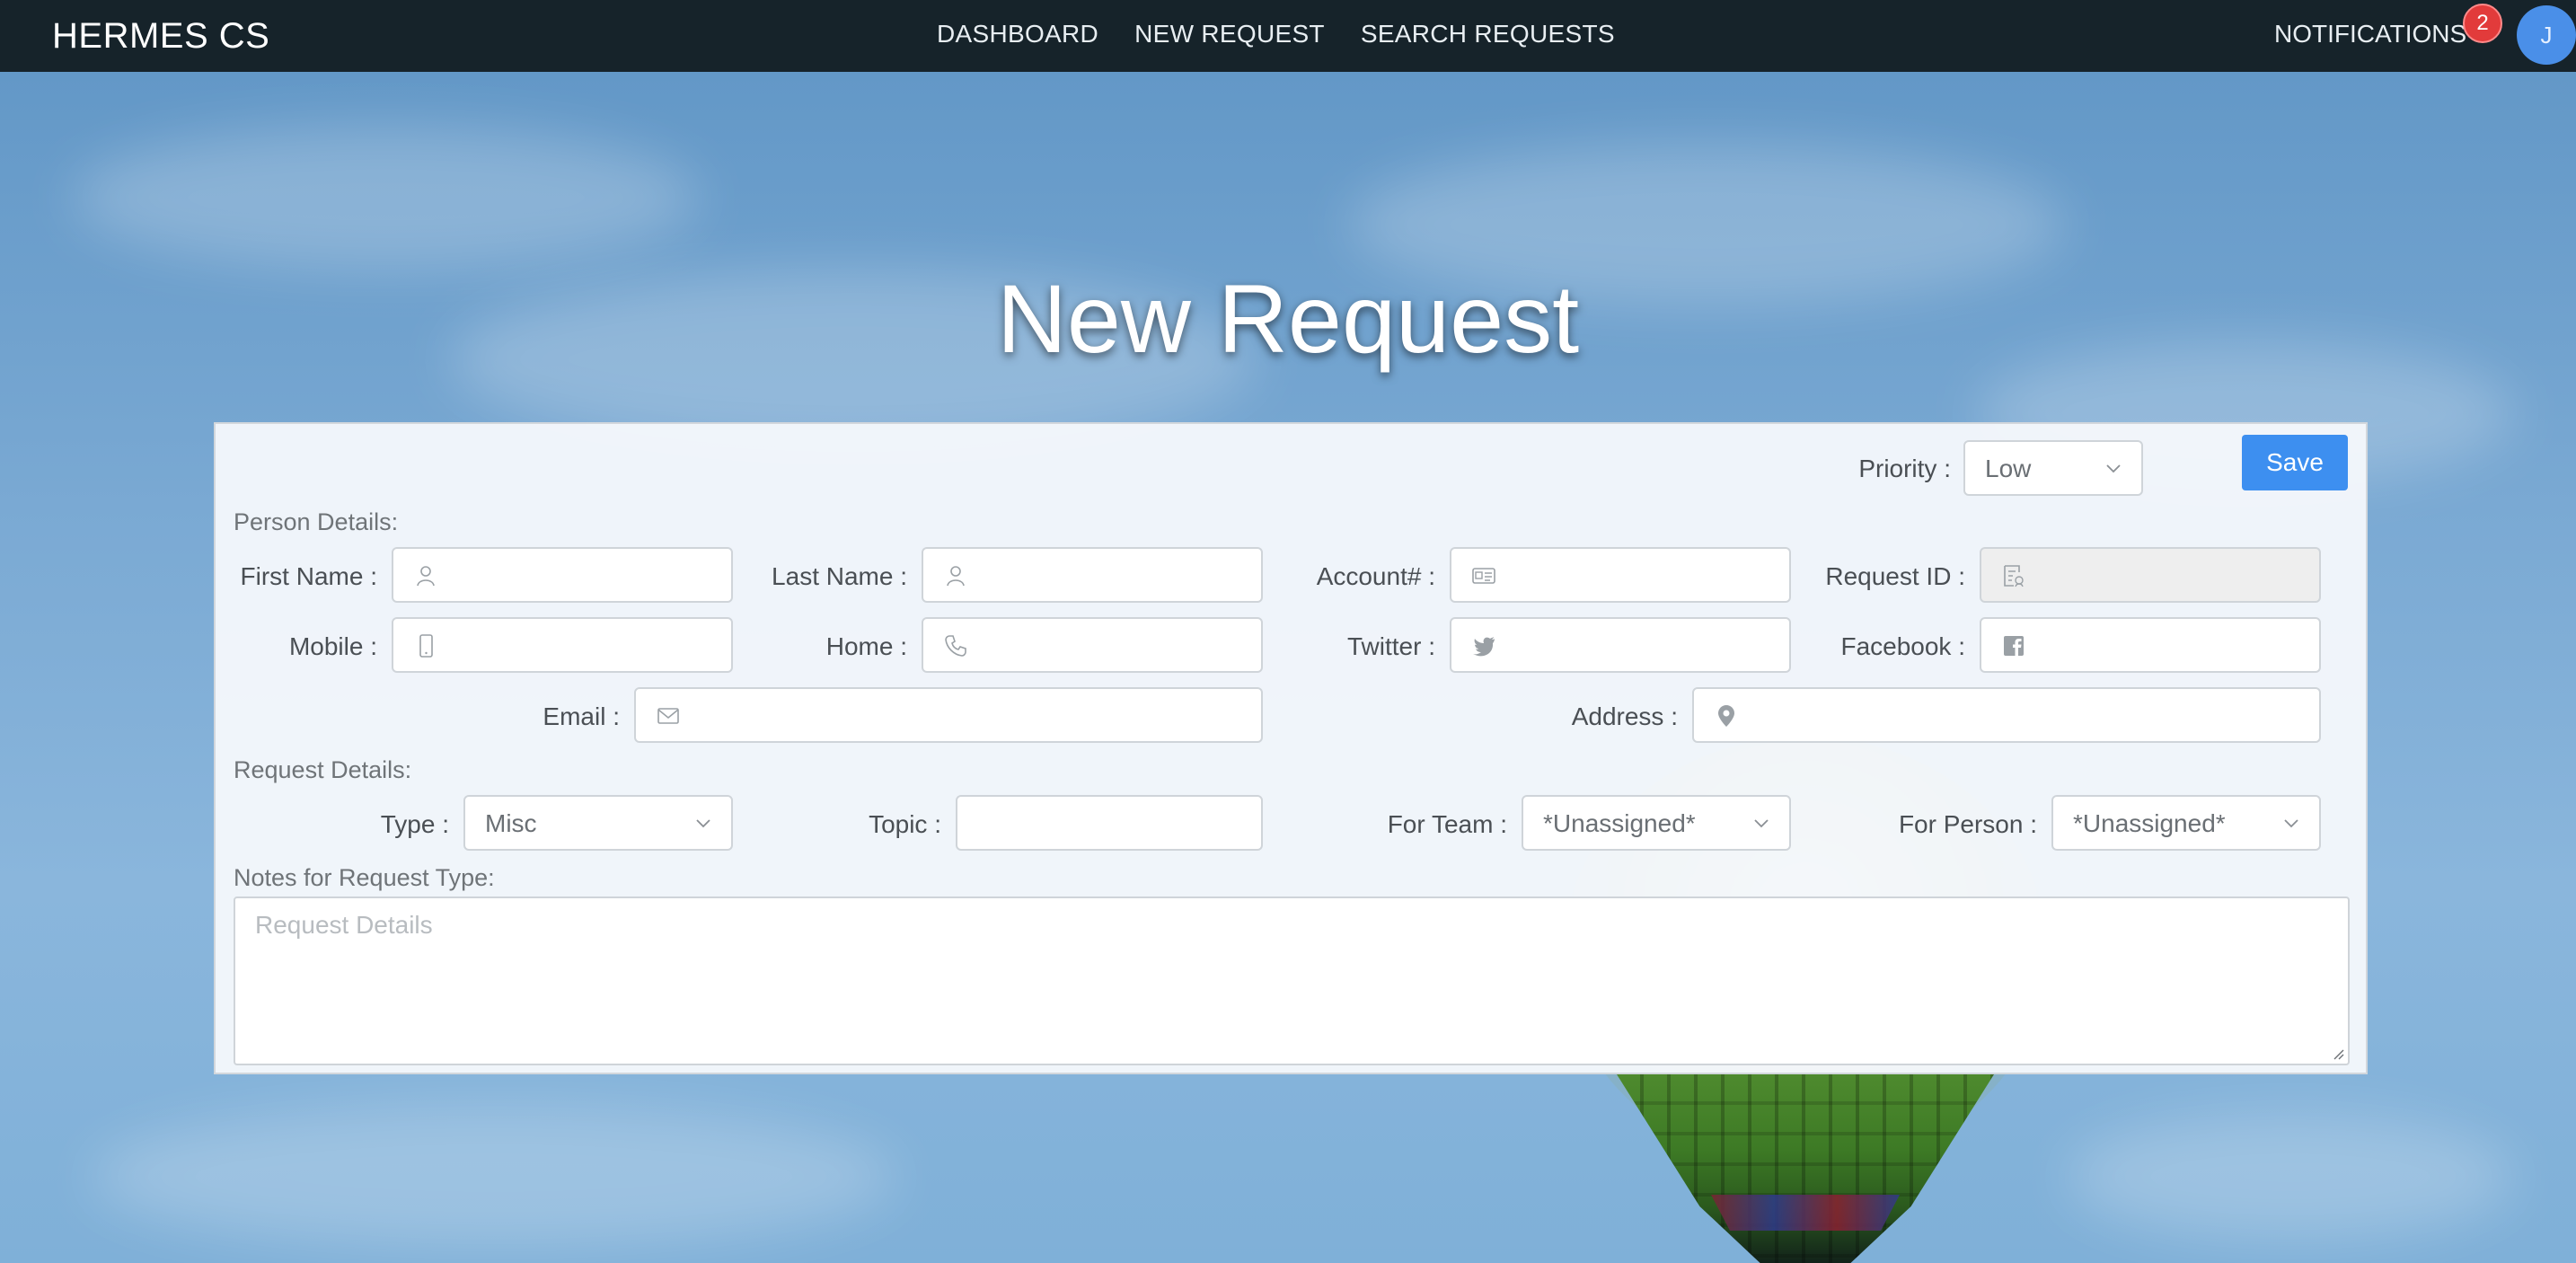 The image size is (2576, 1263). What do you see at coordinates (1624, 716) in the screenshot?
I see `address-label: Address :` at bounding box center [1624, 716].